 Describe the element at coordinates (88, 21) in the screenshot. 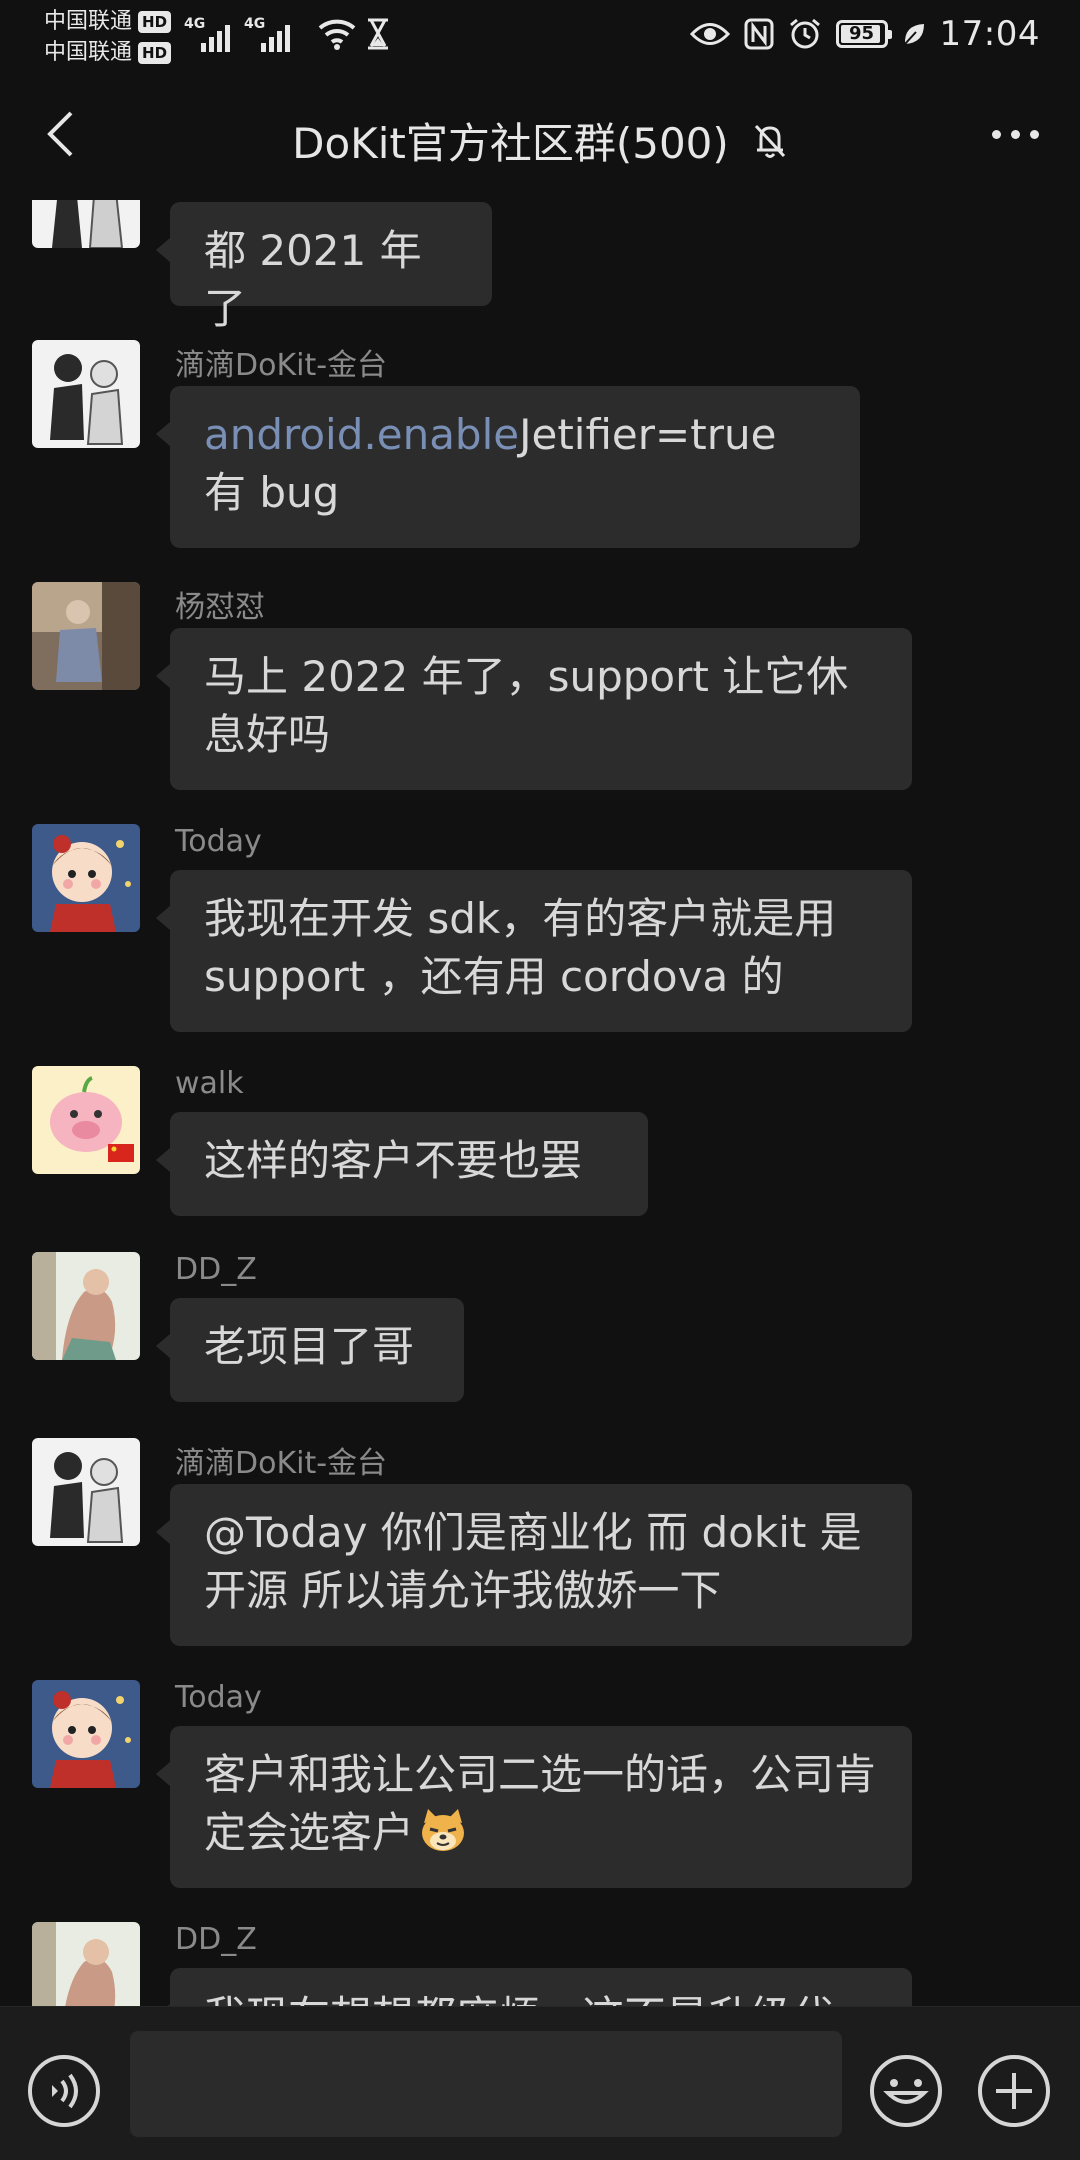

I see `carrier-1-label: 中国联通` at that location.